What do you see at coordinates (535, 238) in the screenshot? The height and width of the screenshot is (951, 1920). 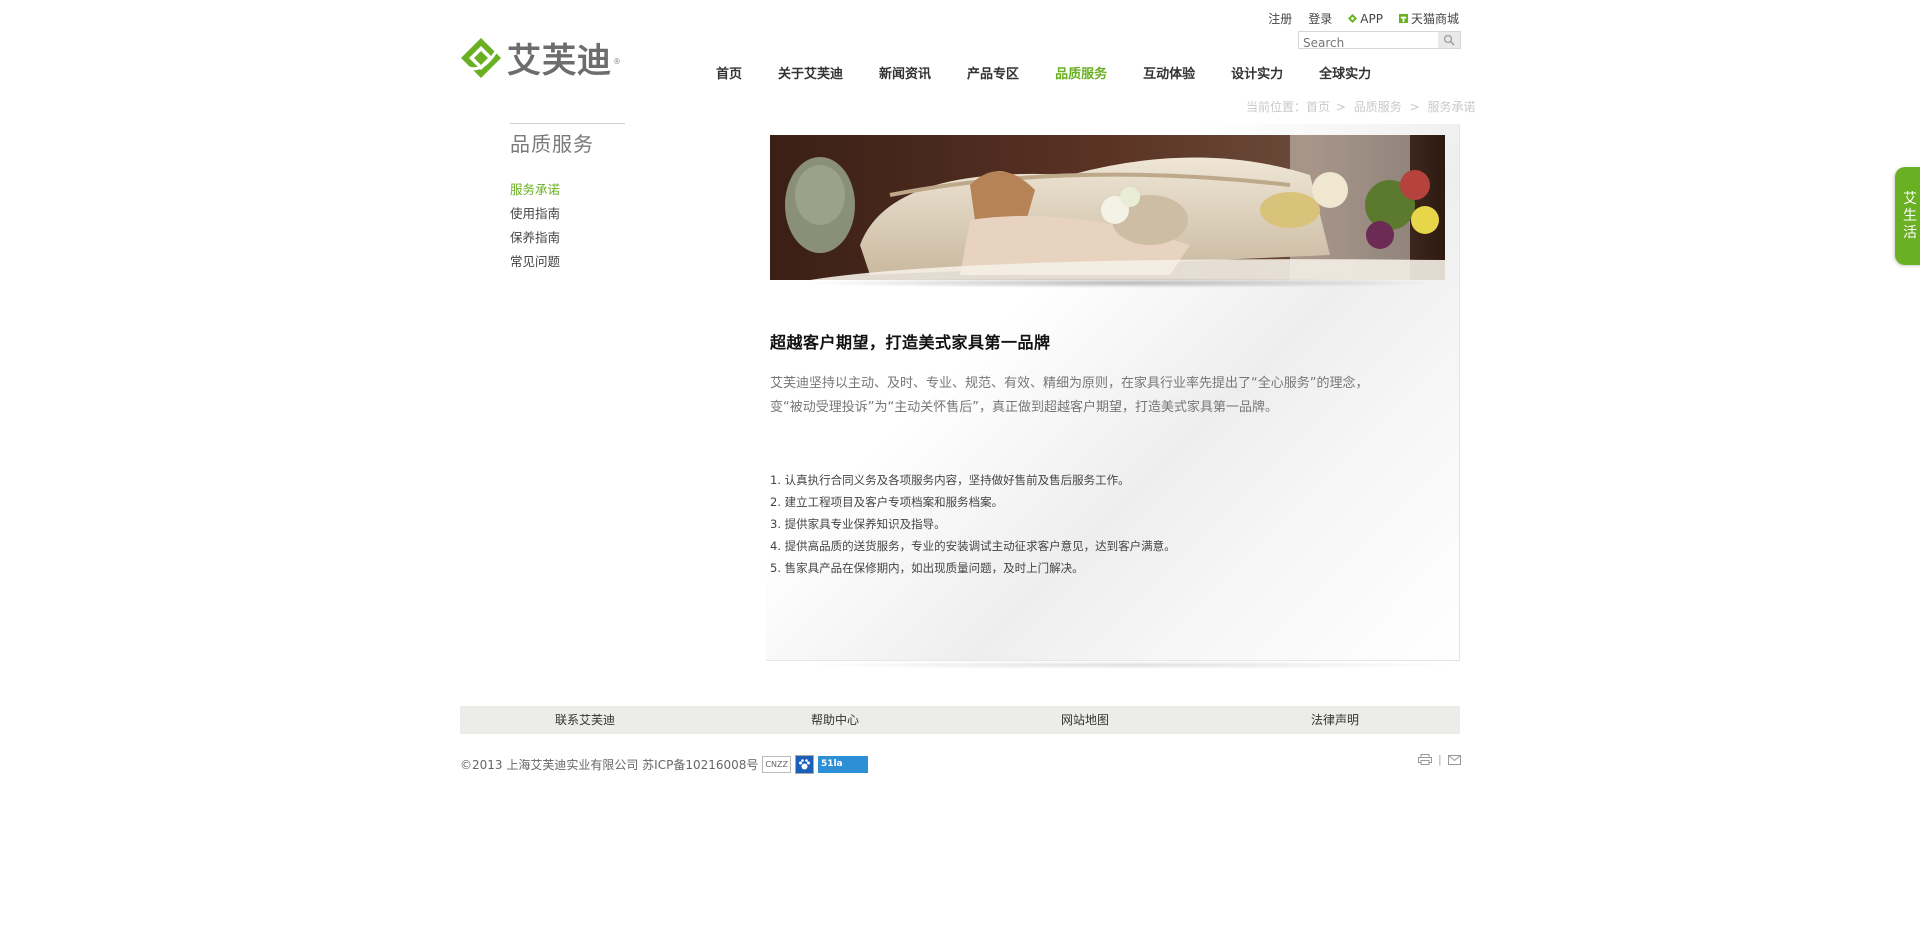 I see `sidebar-item-care-guide: 保养指南` at bounding box center [535, 238].